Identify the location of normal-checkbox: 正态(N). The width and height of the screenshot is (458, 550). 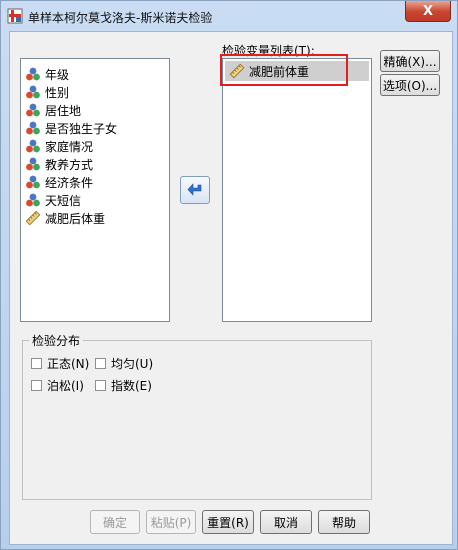
(60, 363).